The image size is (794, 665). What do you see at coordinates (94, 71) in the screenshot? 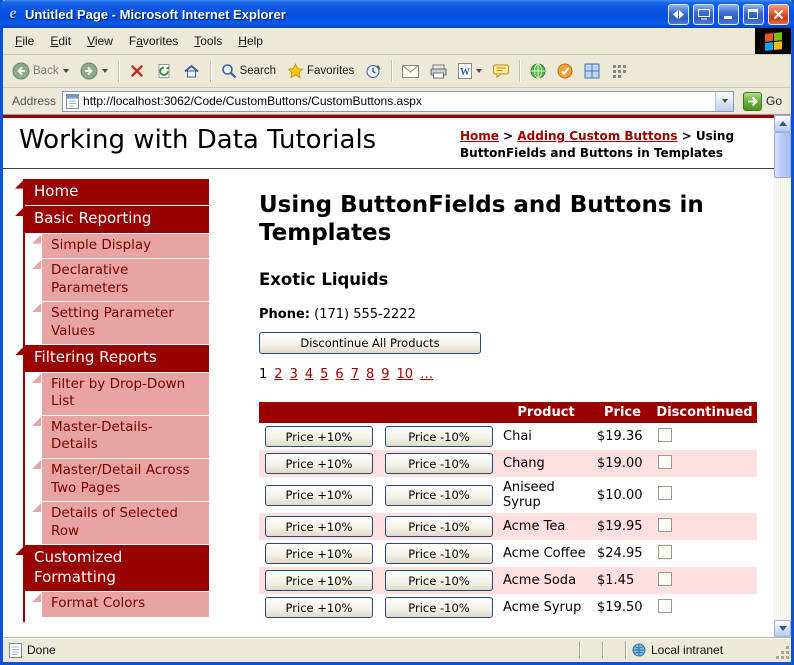
I see `forward-button` at bounding box center [94, 71].